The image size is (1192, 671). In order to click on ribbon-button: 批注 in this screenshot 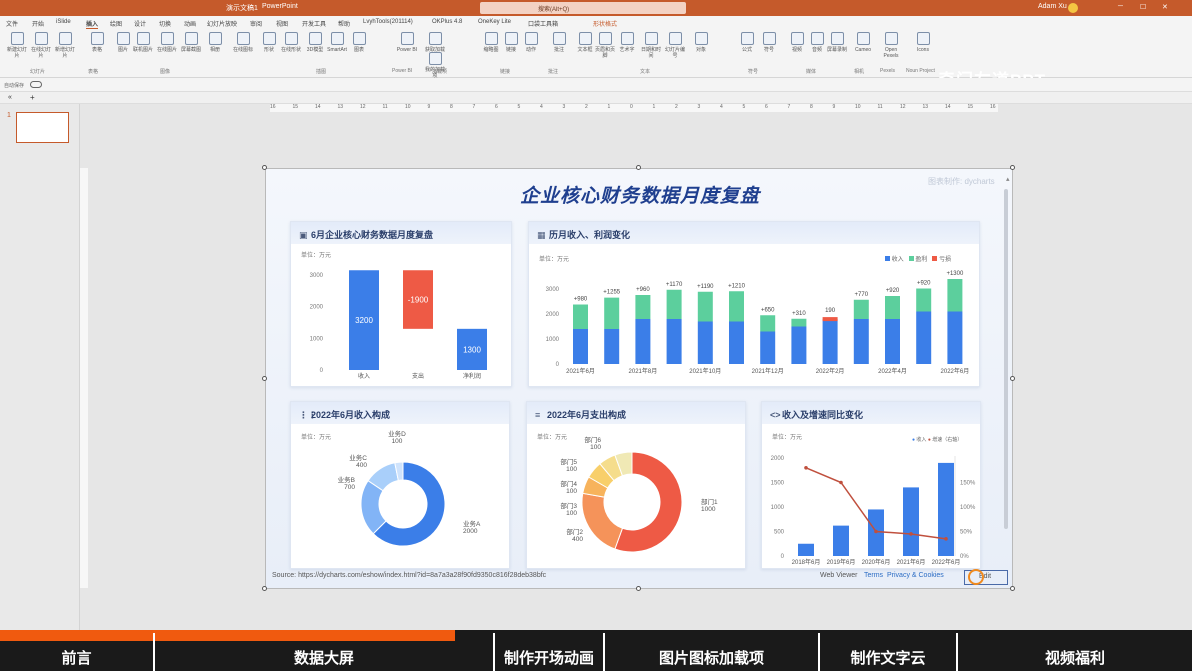, I will do `click(559, 42)`.